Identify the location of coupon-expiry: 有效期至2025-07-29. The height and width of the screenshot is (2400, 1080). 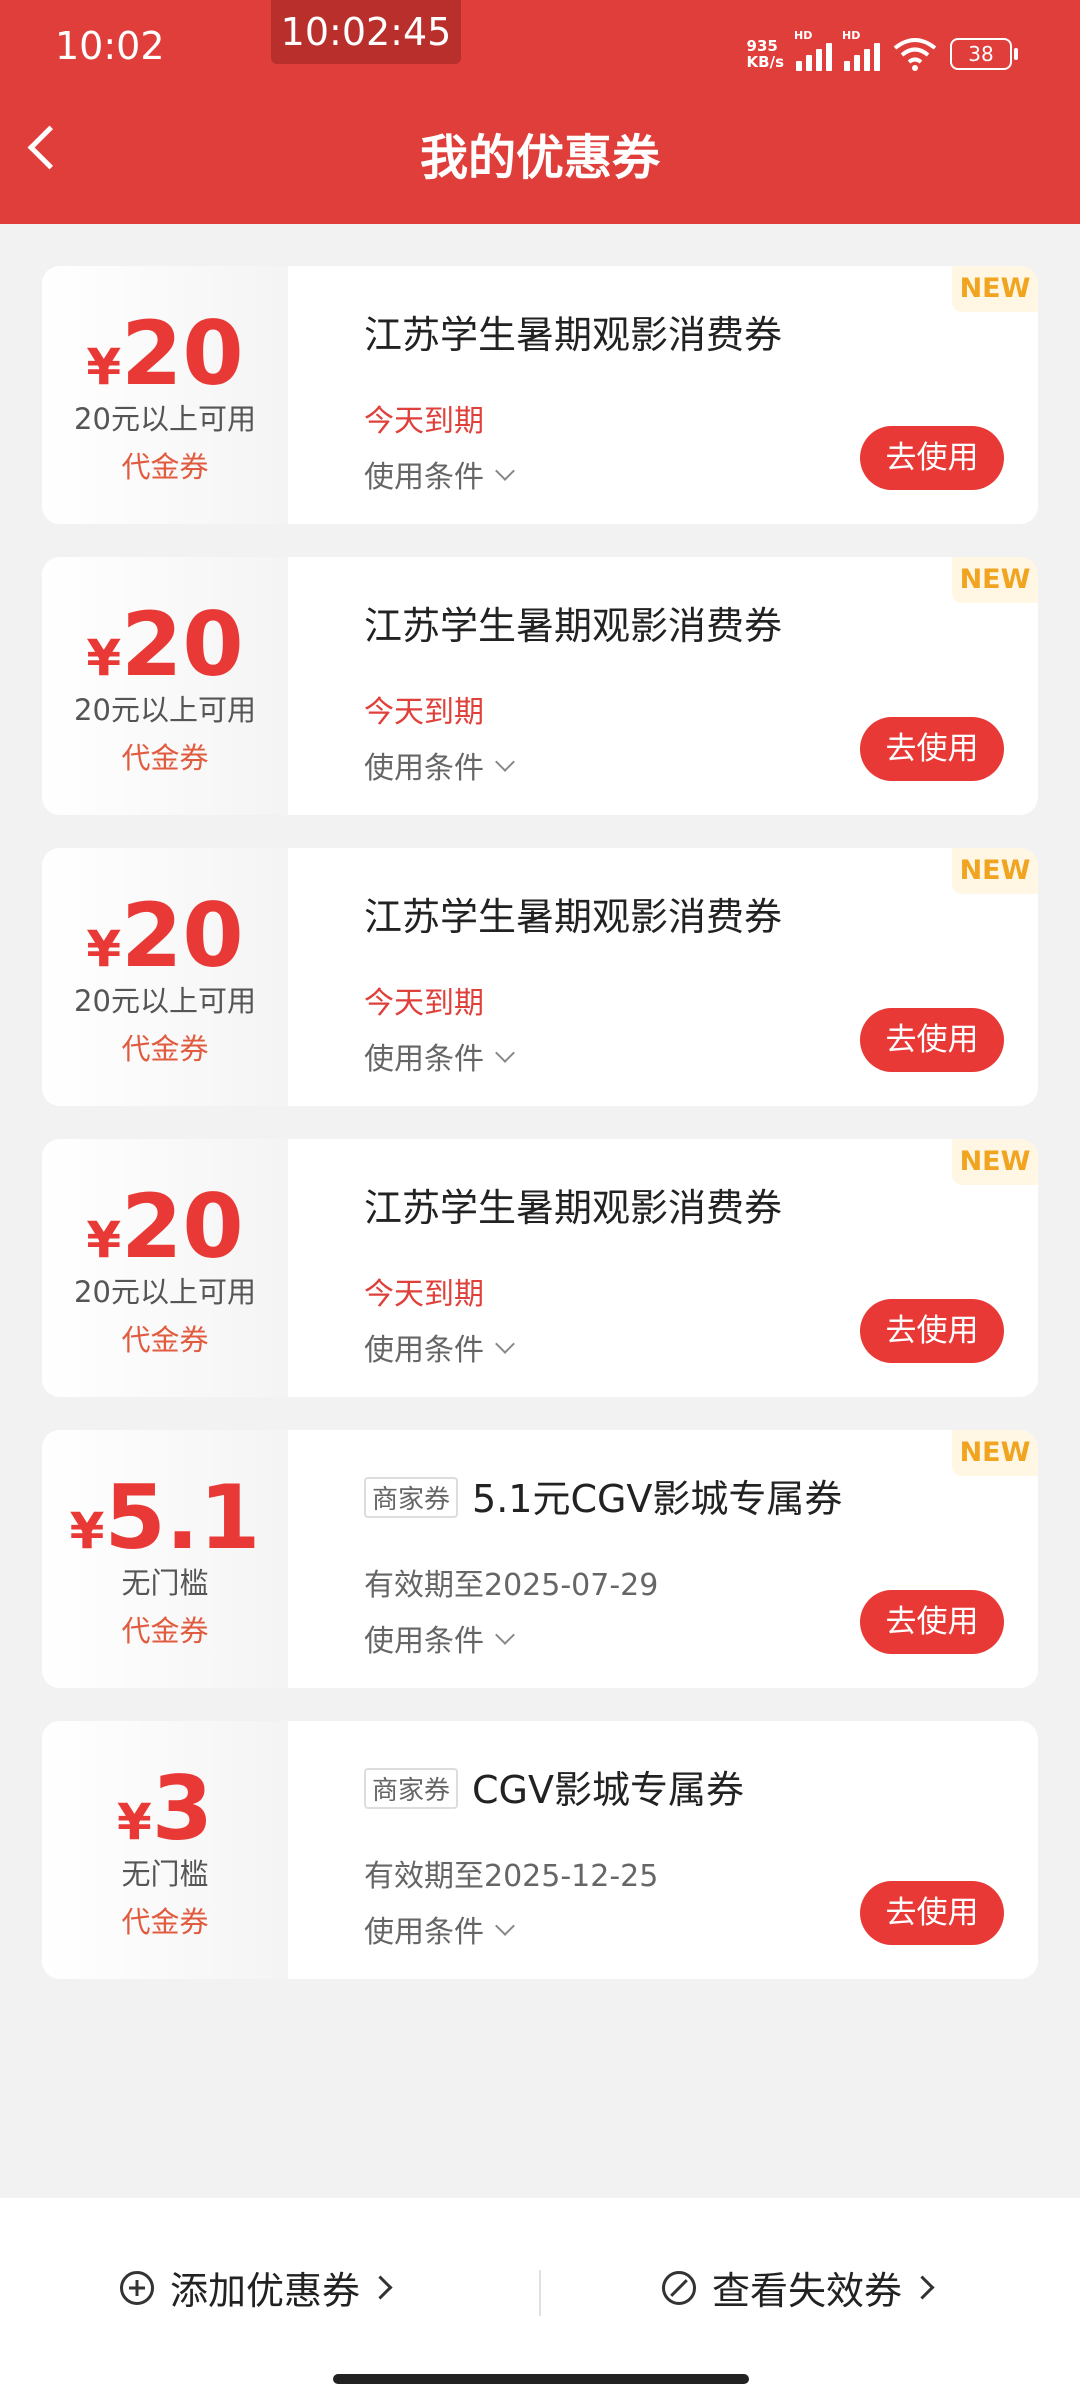
(511, 1585).